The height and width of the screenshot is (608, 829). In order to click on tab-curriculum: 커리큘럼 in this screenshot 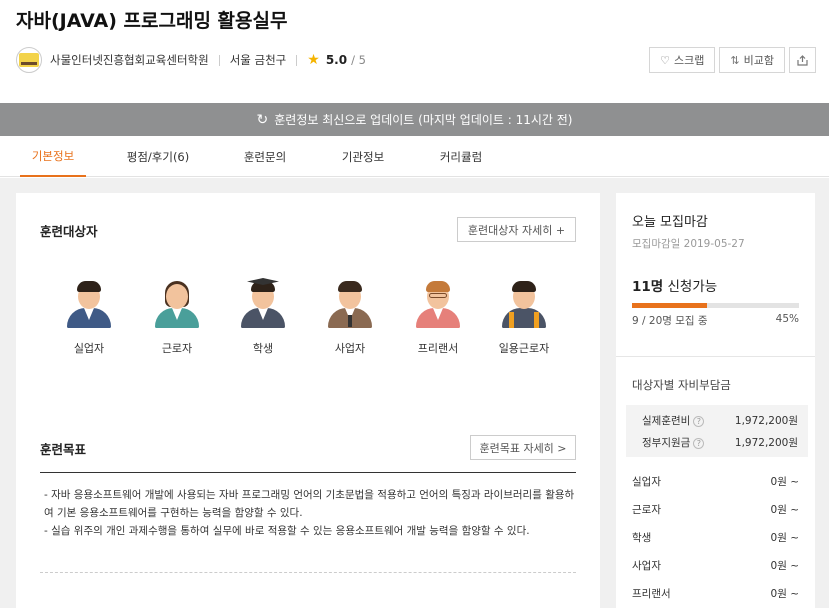, I will do `click(461, 156)`.